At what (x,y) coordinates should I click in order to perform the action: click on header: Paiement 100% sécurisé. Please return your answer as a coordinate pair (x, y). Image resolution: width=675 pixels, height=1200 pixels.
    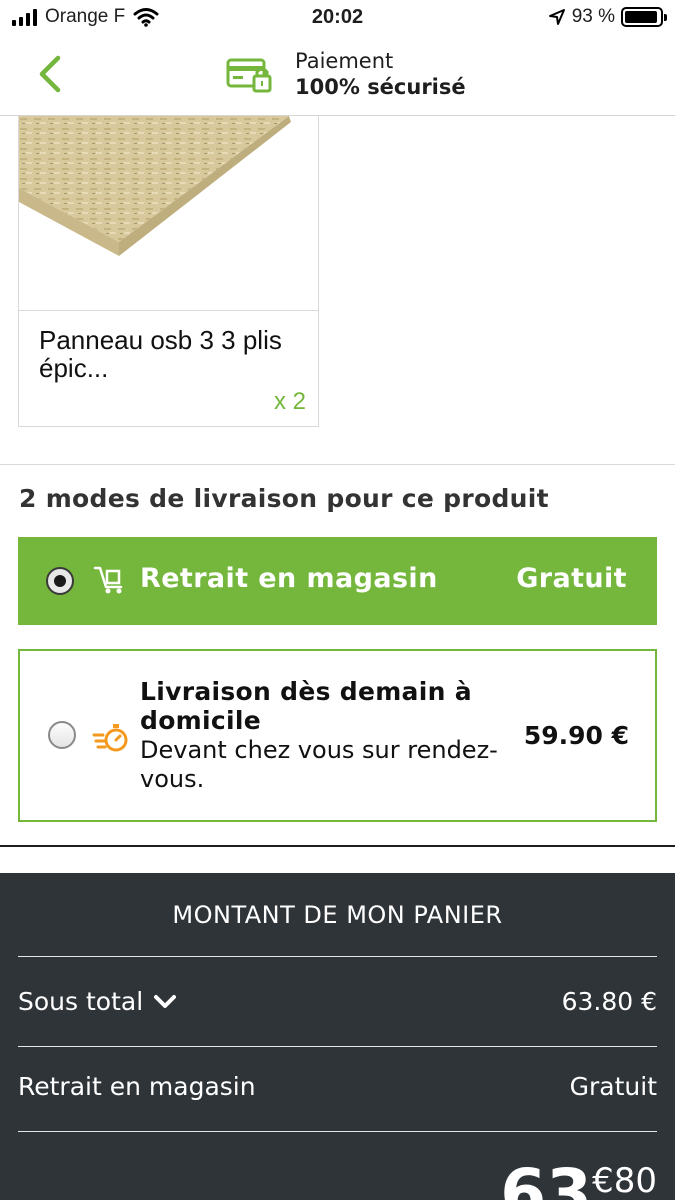
    Looking at the image, I should click on (337, 77).